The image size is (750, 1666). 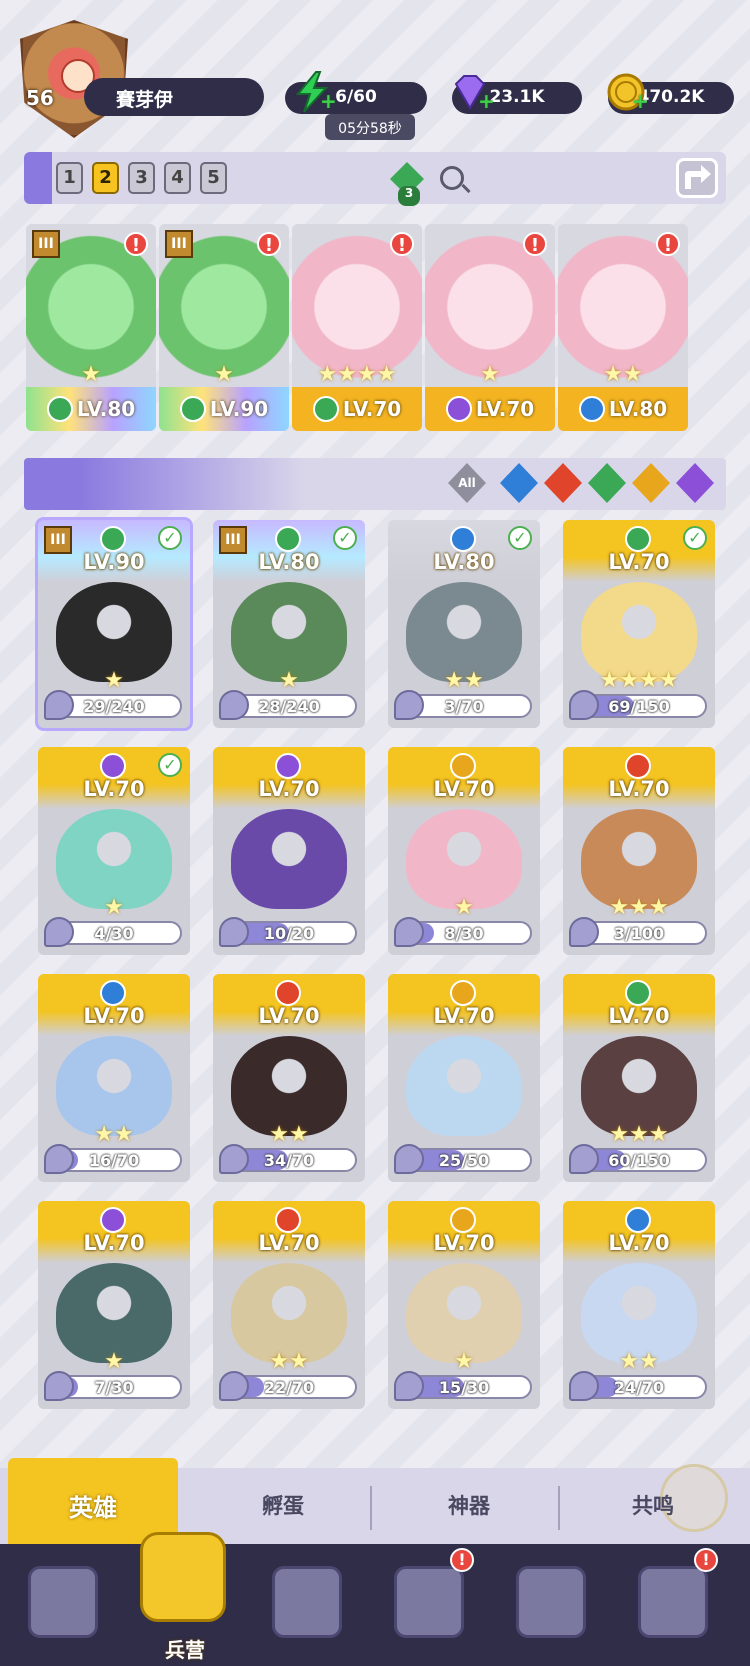 I want to click on energy-timer: 05分58秒, so click(x=370, y=127).